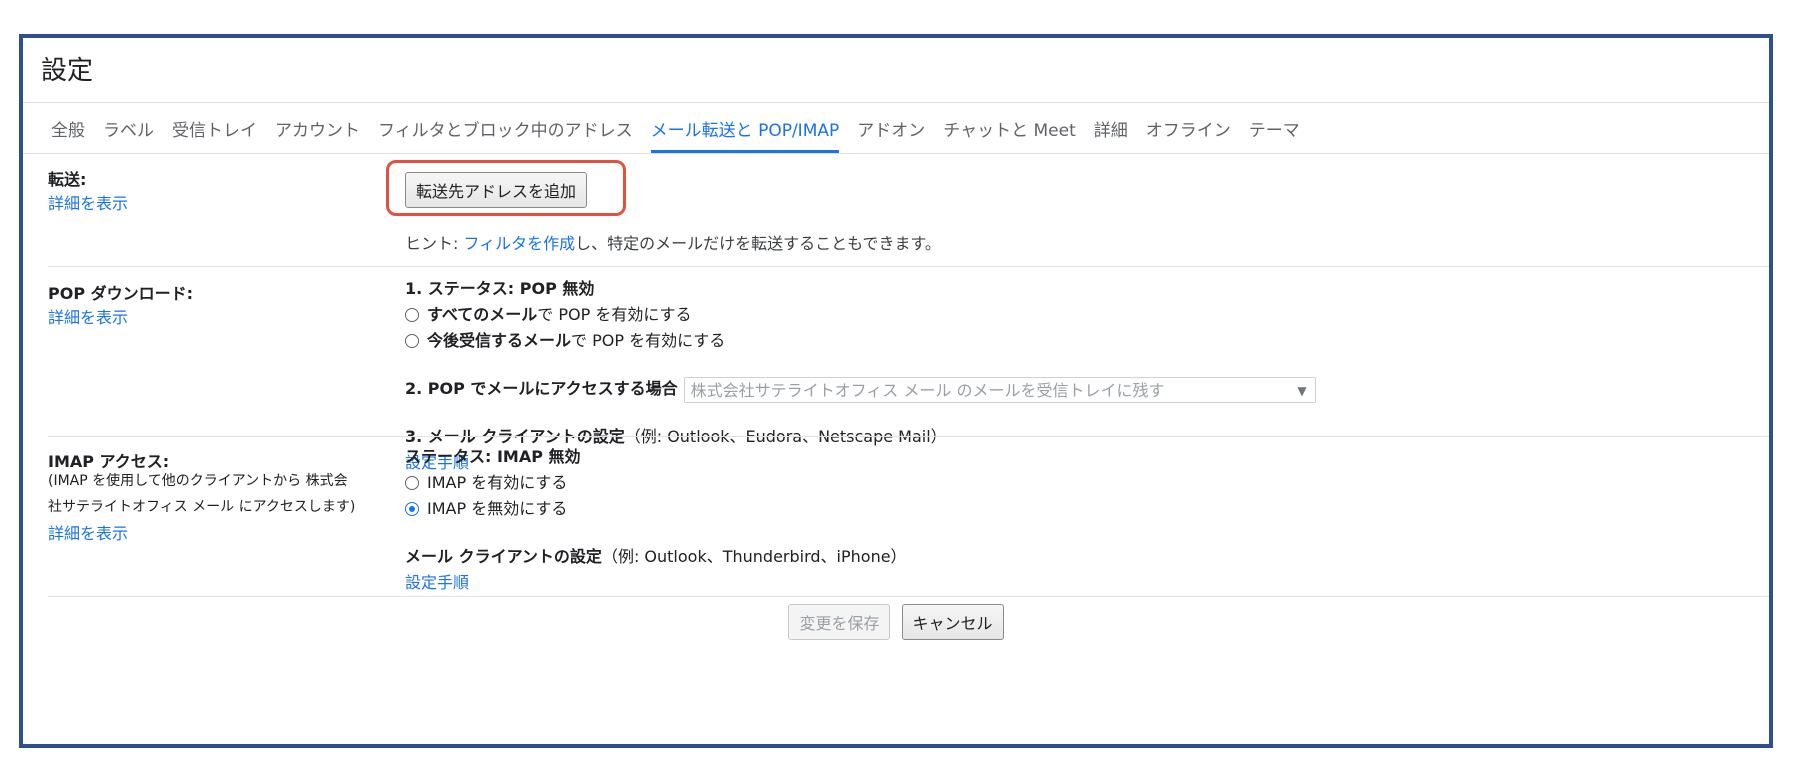 The height and width of the screenshot is (762, 1797). What do you see at coordinates (648, 340) in the screenshot?
I see `pop-option-new-rest: で POP を有効にする` at bounding box center [648, 340].